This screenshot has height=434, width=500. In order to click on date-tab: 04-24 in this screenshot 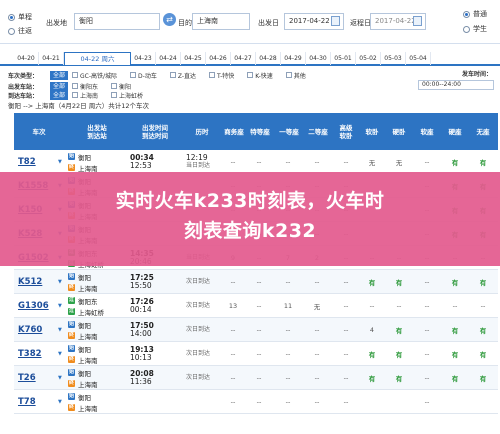, I will do `click(168, 58)`.